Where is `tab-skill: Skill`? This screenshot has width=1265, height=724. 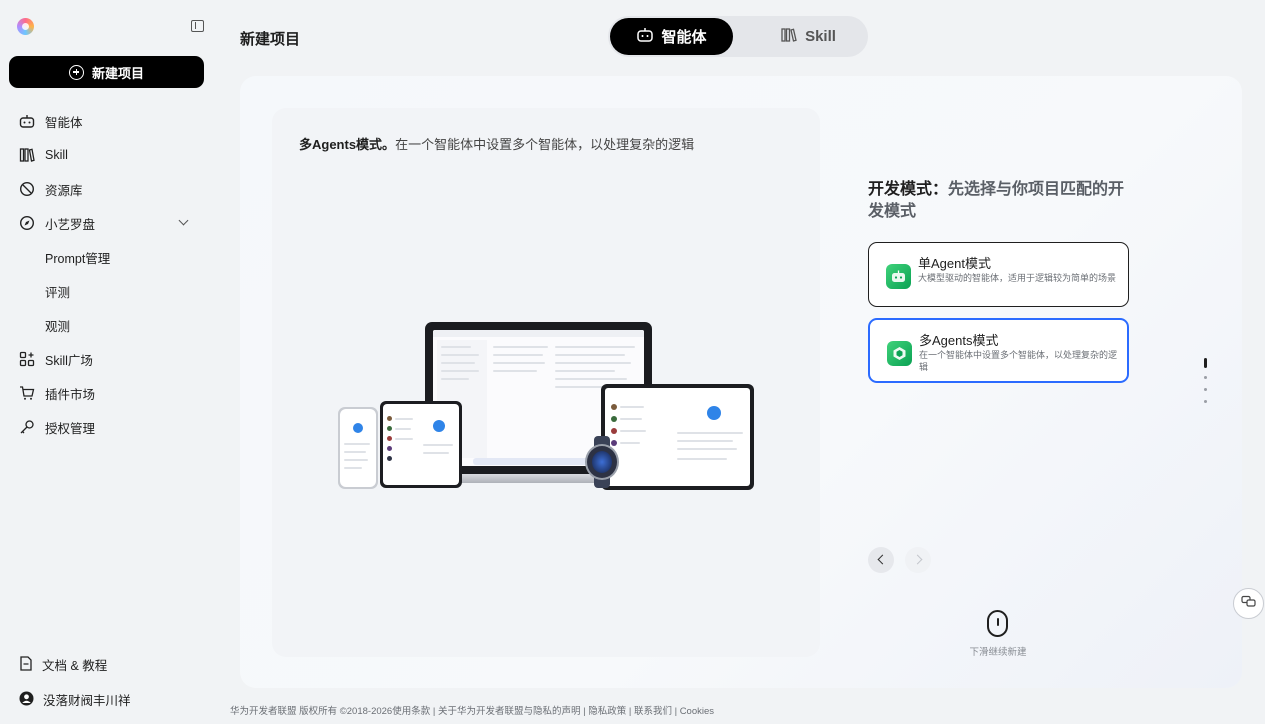
tab-skill: Skill is located at coordinates (808, 36).